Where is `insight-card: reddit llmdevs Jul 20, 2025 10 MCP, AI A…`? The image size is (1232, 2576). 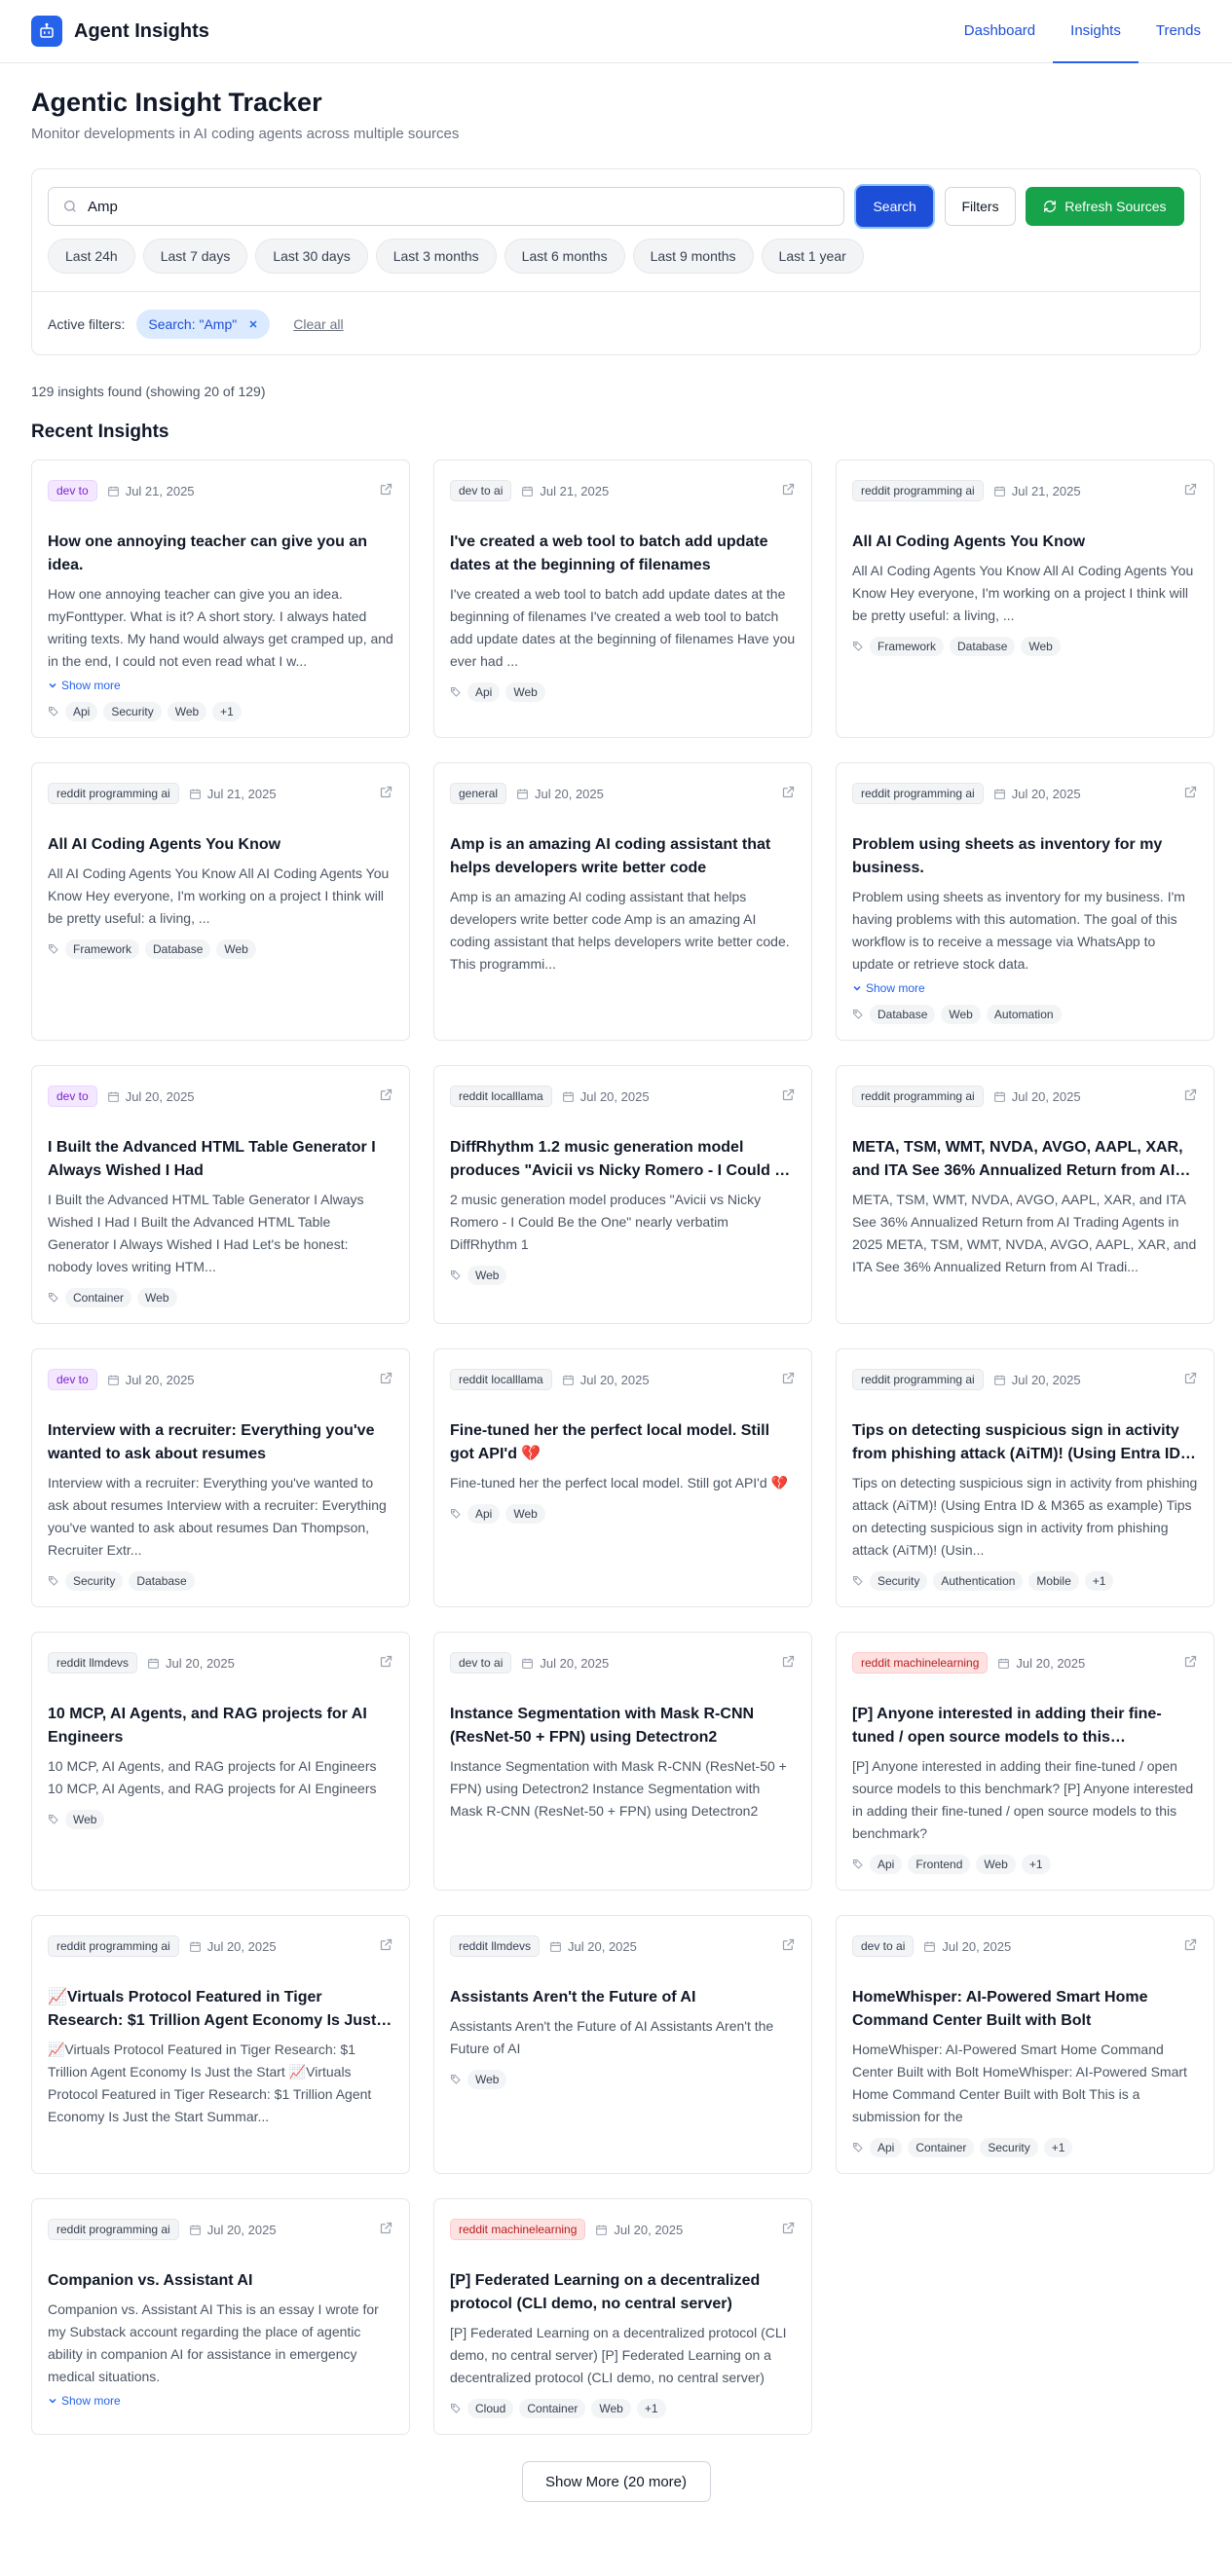
insight-card: reddit llmdevs Jul 20, 2025 10 MCP, AI A… is located at coordinates (220, 1761).